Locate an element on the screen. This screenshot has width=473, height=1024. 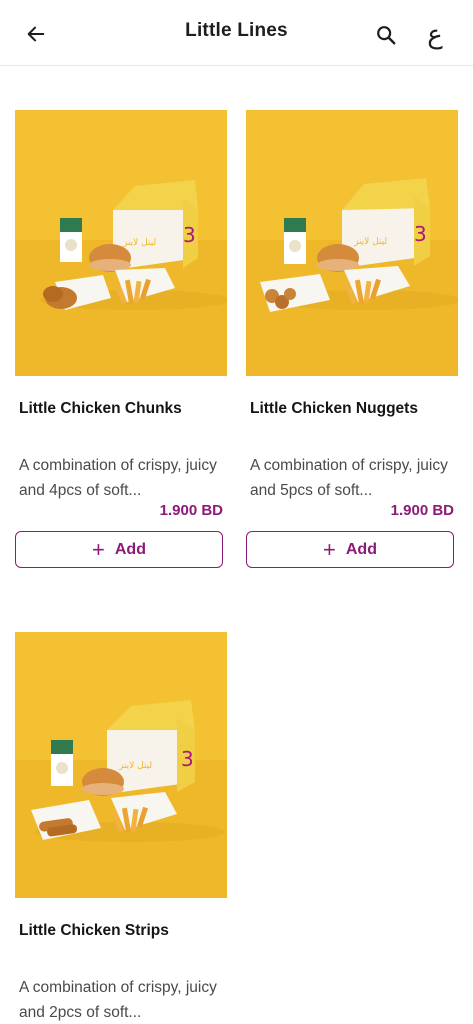
app-header: Little Lines ع is located at coordinates (236, 33).